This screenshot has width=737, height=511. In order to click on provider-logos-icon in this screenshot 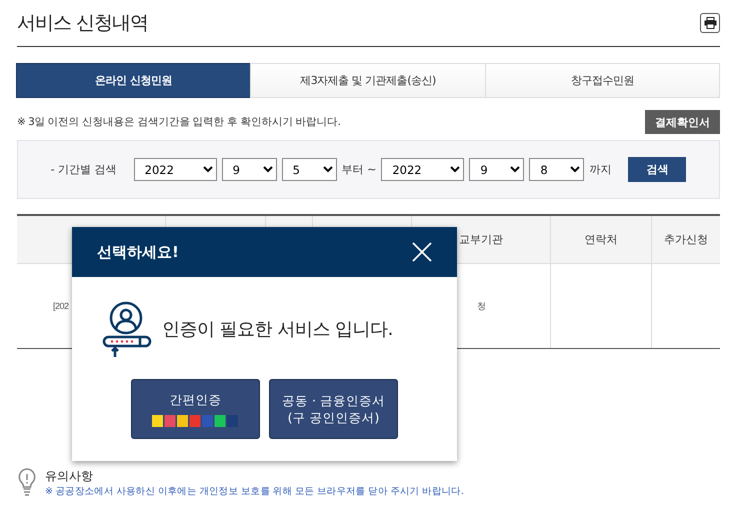, I will do `click(196, 420)`.